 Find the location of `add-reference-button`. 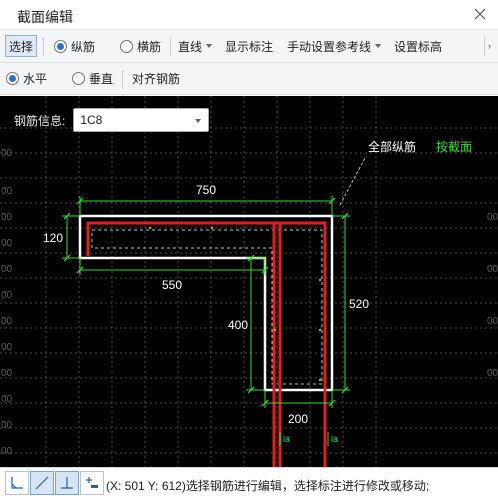

add-reference-button is located at coordinates (92, 483).